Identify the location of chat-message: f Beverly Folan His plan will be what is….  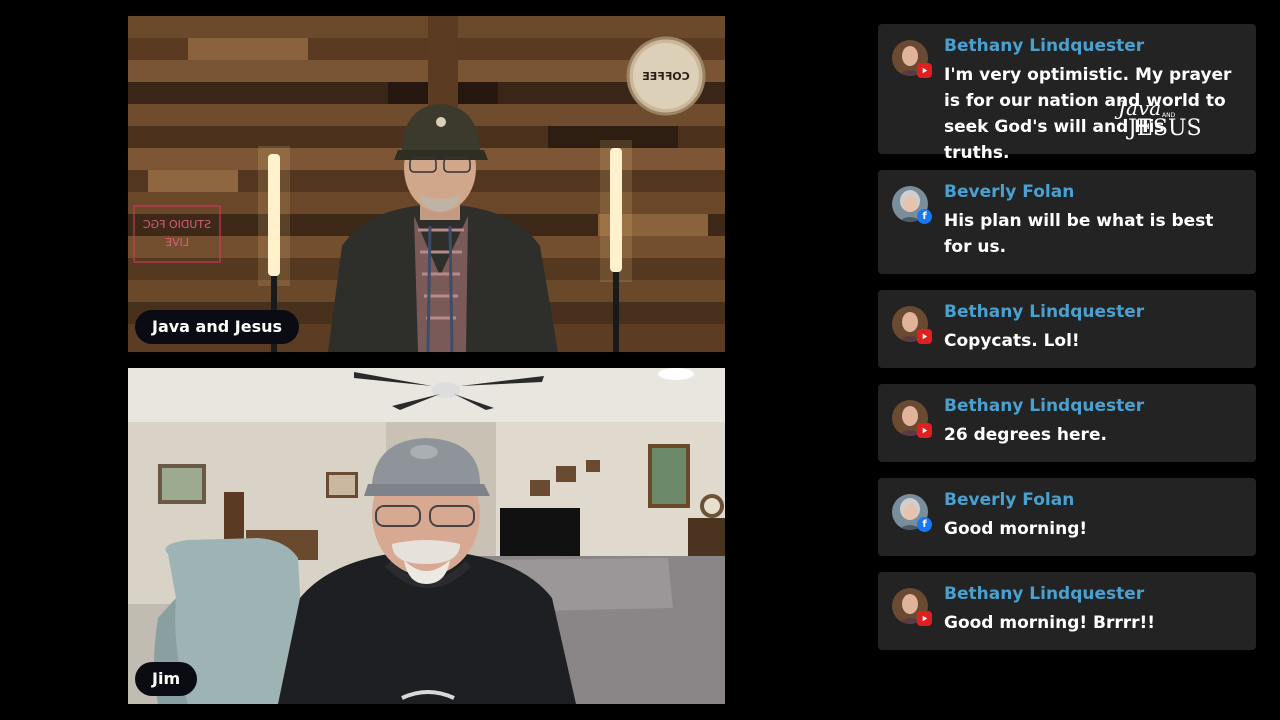
(1067, 222).